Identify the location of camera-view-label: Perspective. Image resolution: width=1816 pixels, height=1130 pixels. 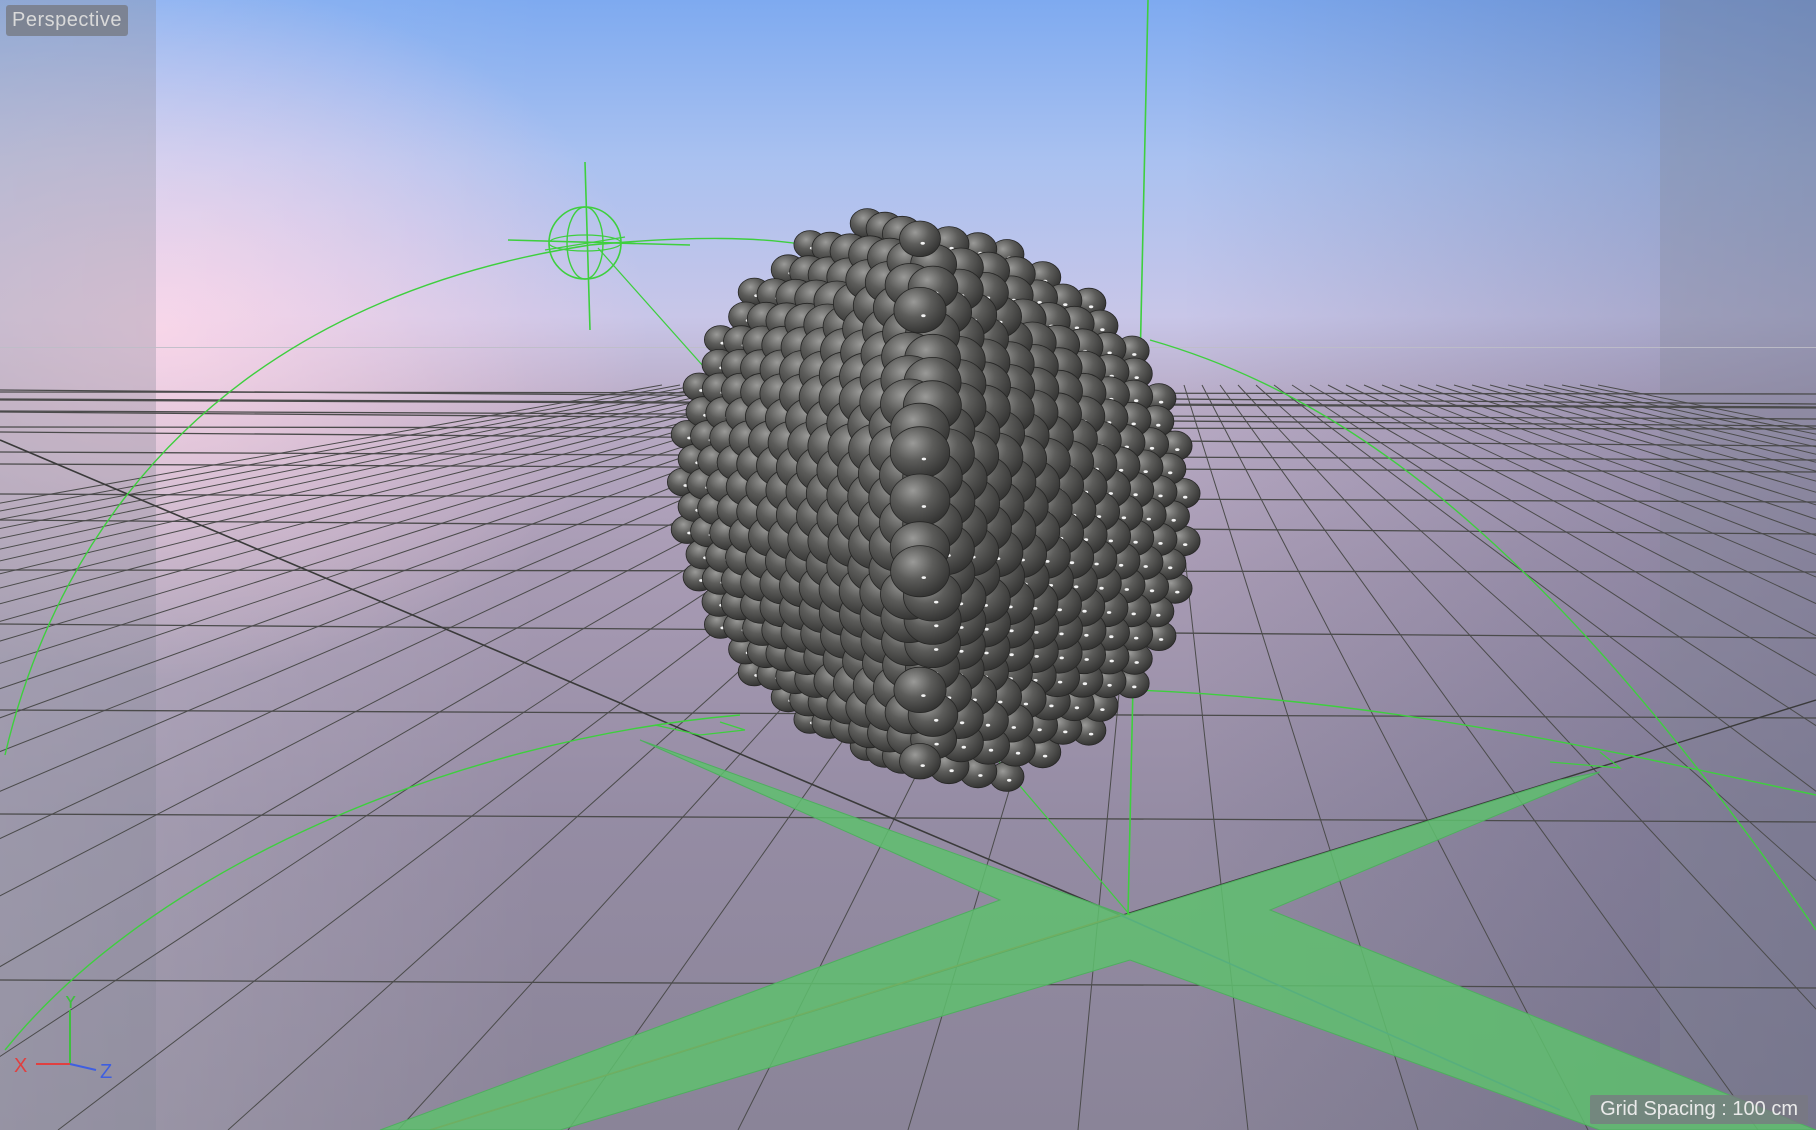
(67, 20).